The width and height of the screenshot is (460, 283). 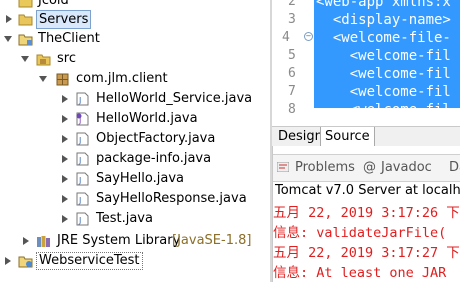 I want to click on library-icon, so click(x=43, y=241).